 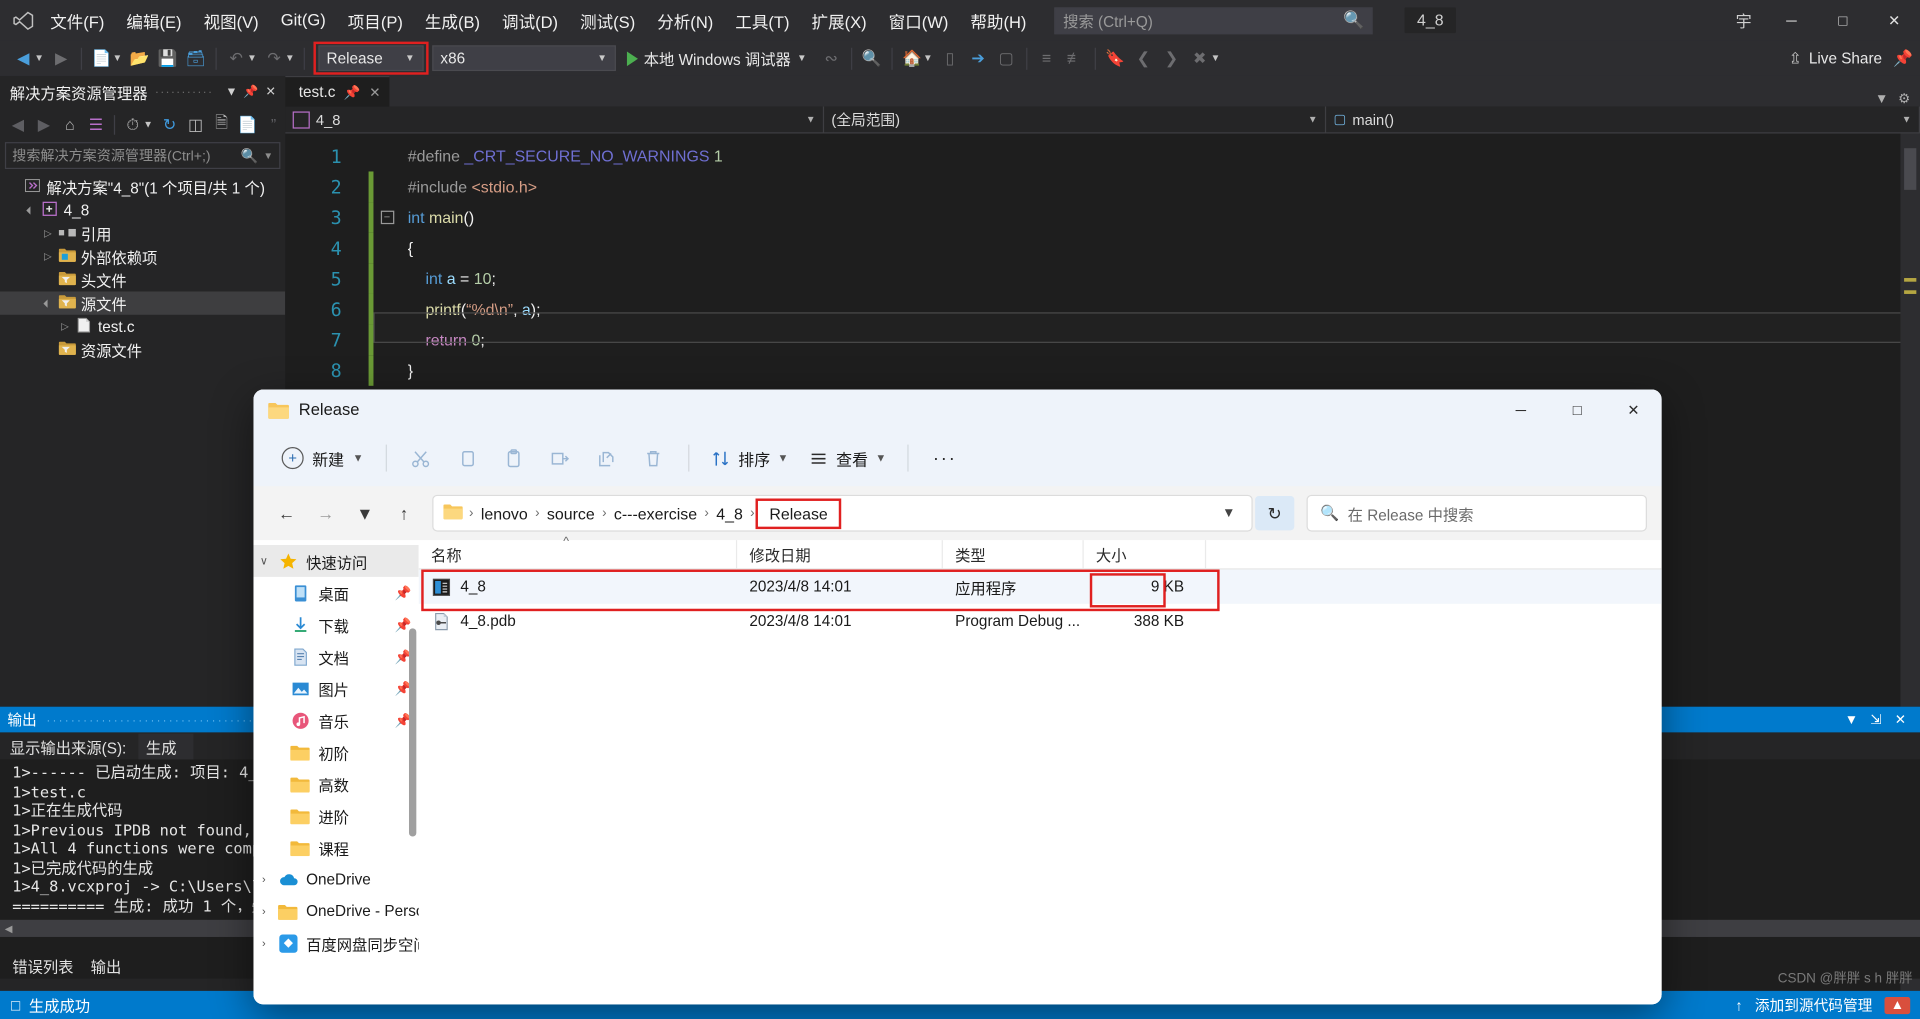 I want to click on menu-window: 窗口(W), so click(x=919, y=20).